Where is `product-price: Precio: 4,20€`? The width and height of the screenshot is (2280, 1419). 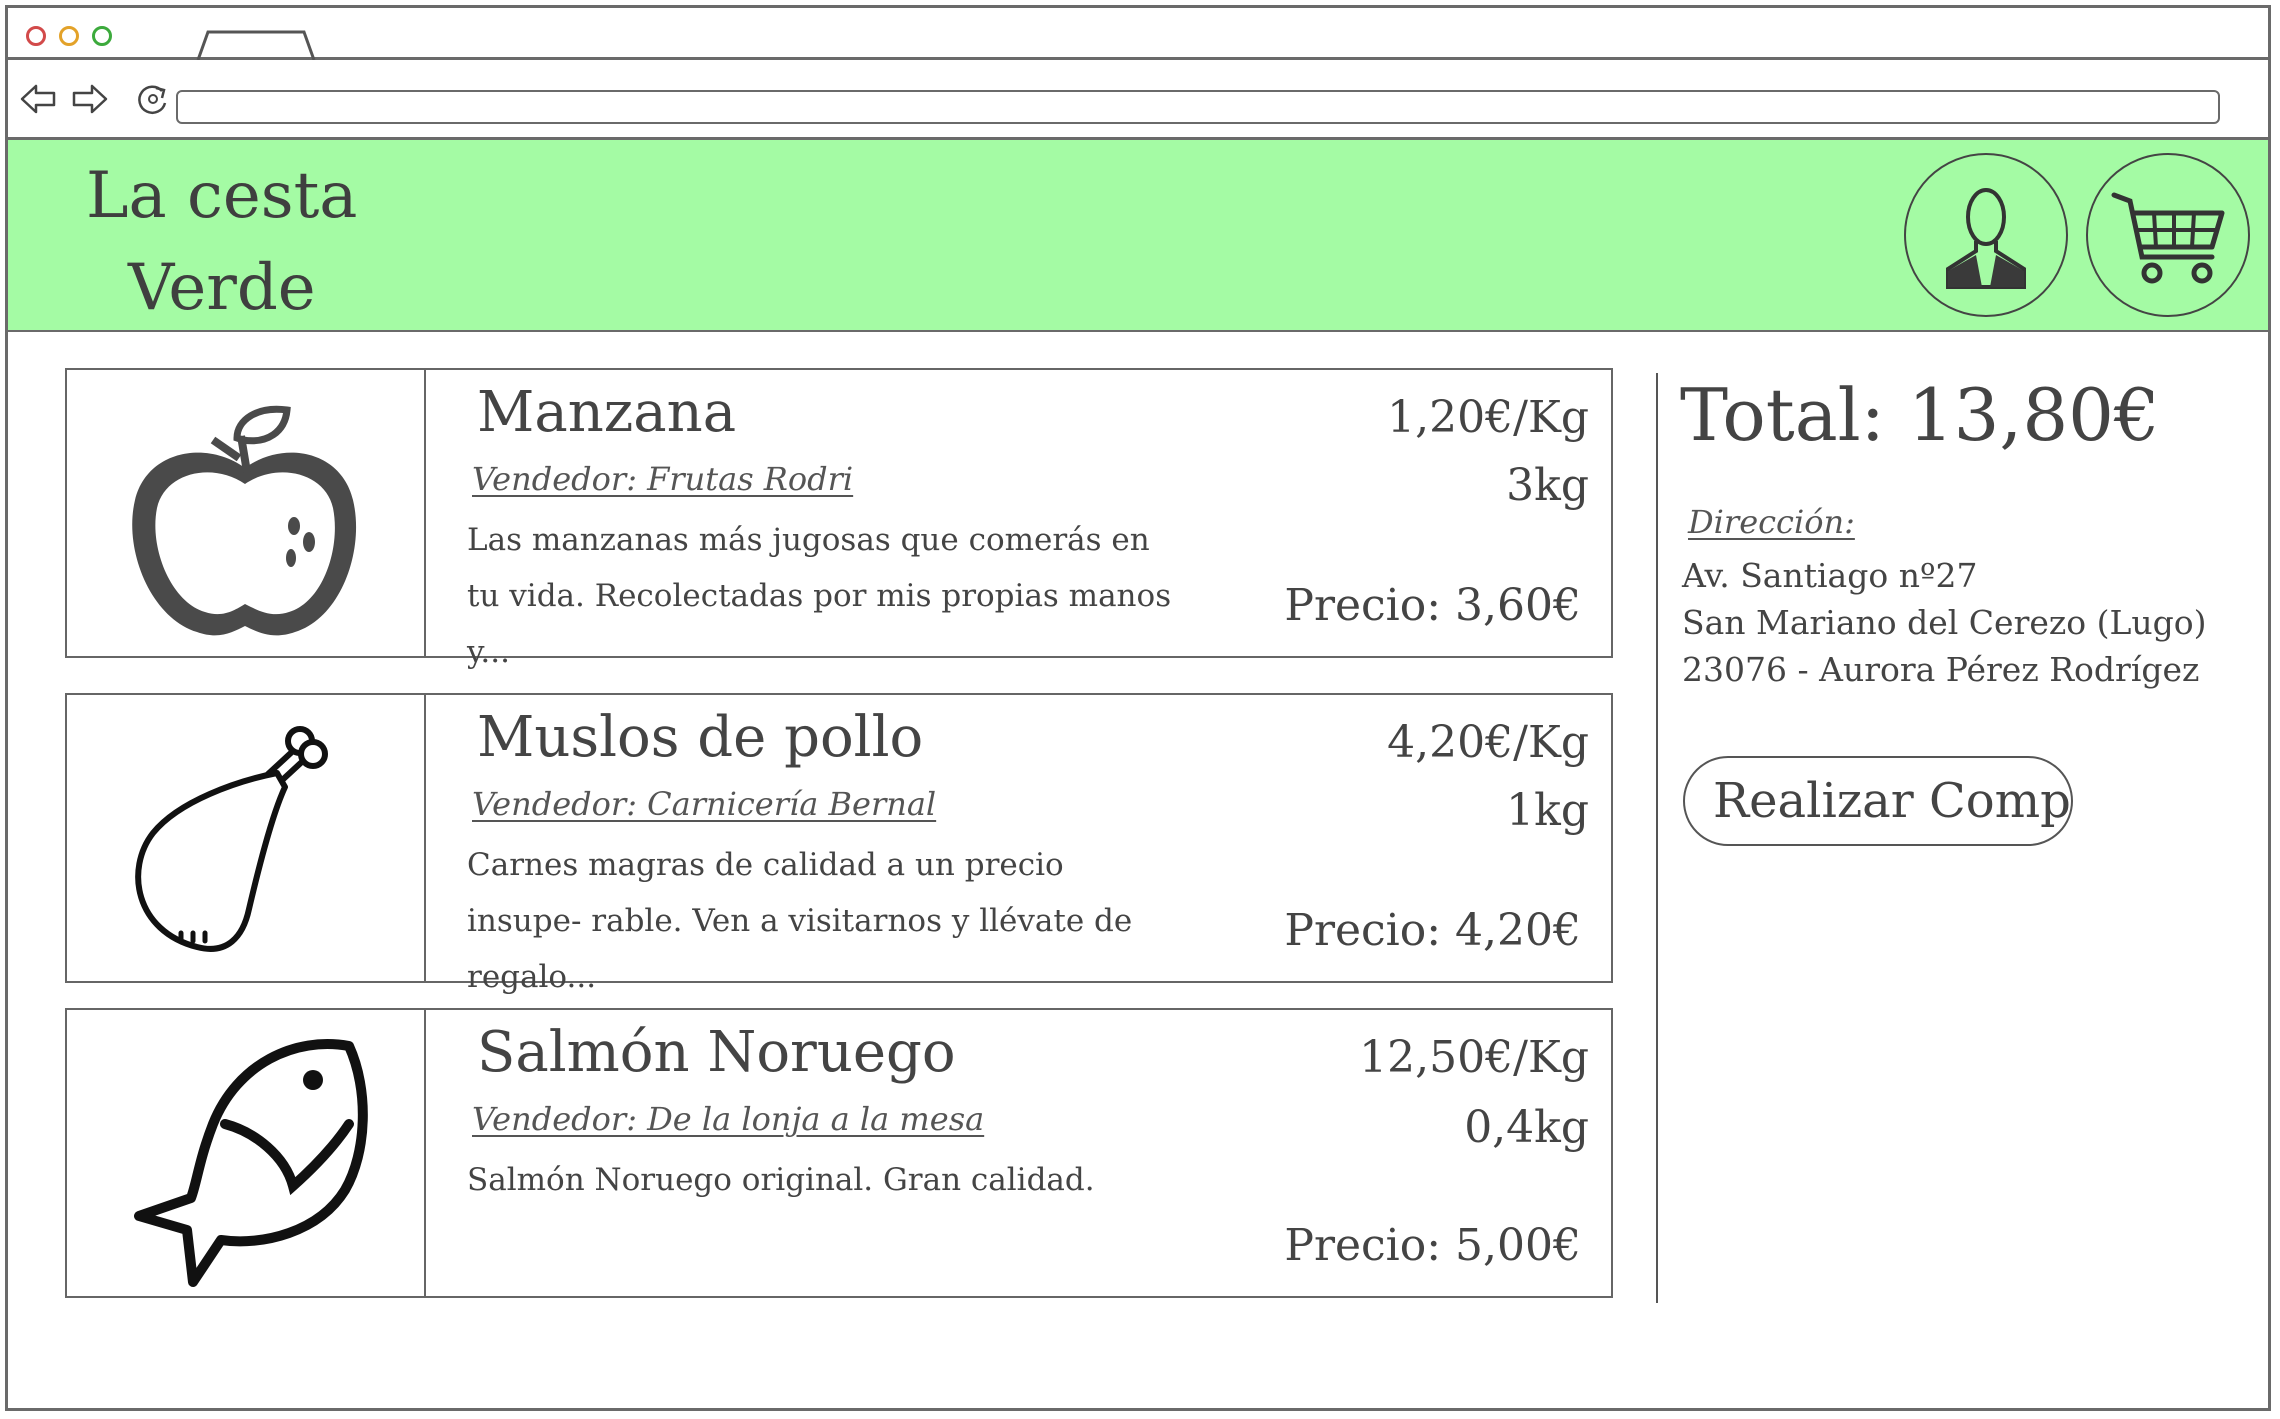
product-price: Precio: 4,20€ is located at coordinates (1432, 930).